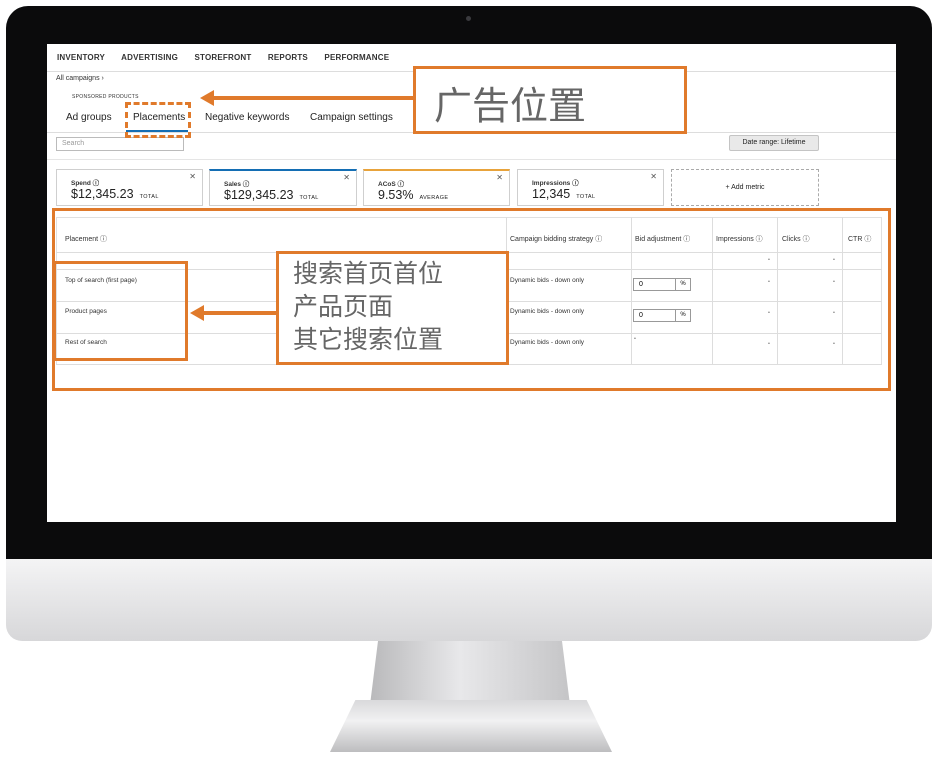 Image resolution: width=938 pixels, height=760 pixels. I want to click on toolbar-divider, so click(471, 159).